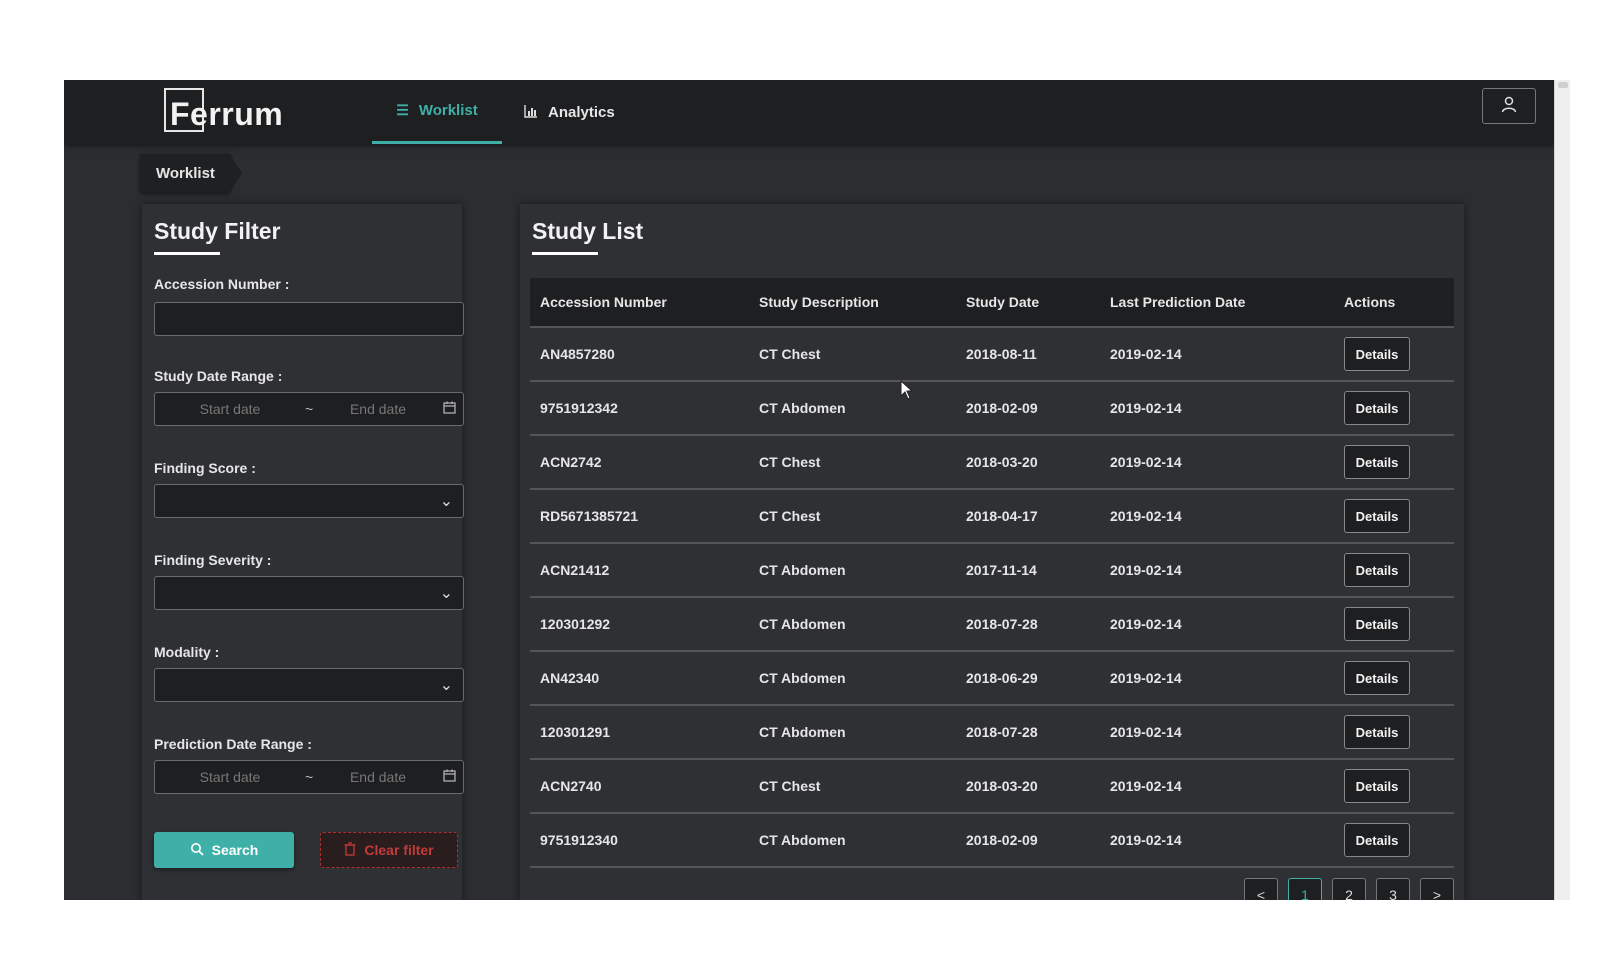 This screenshot has height=978, width=1618. What do you see at coordinates (309, 777) in the screenshot?
I see `prediction-date-range-picker: Start date ~ End date` at bounding box center [309, 777].